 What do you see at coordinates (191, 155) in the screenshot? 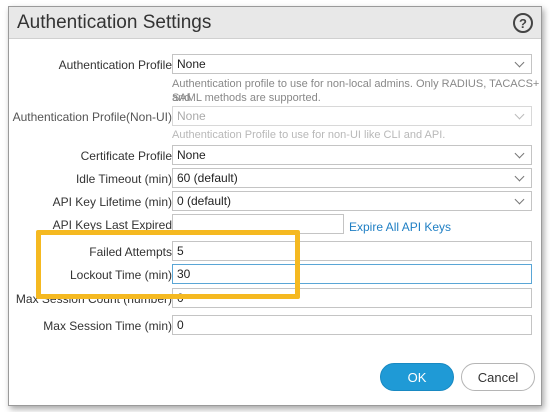
I see `cert-profile-value: None` at bounding box center [191, 155].